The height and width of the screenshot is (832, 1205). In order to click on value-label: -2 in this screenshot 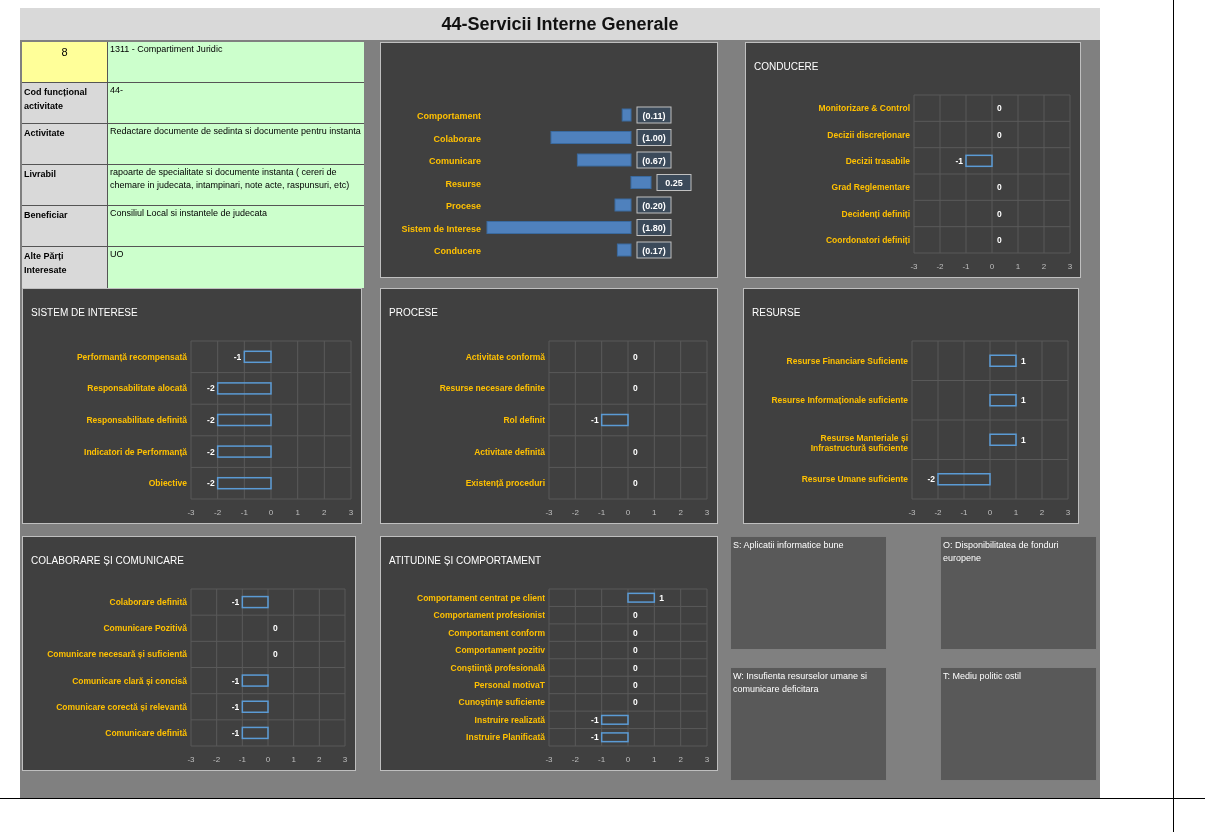, I will do `click(211, 388)`.